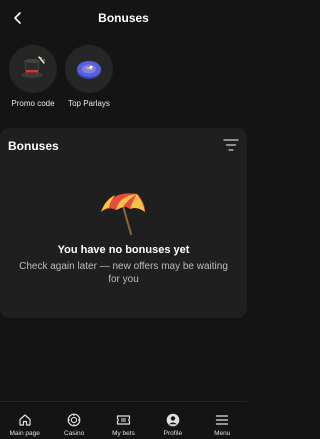 This screenshot has height=439, width=320. I want to click on parlay-chip-icon, so click(89, 70).